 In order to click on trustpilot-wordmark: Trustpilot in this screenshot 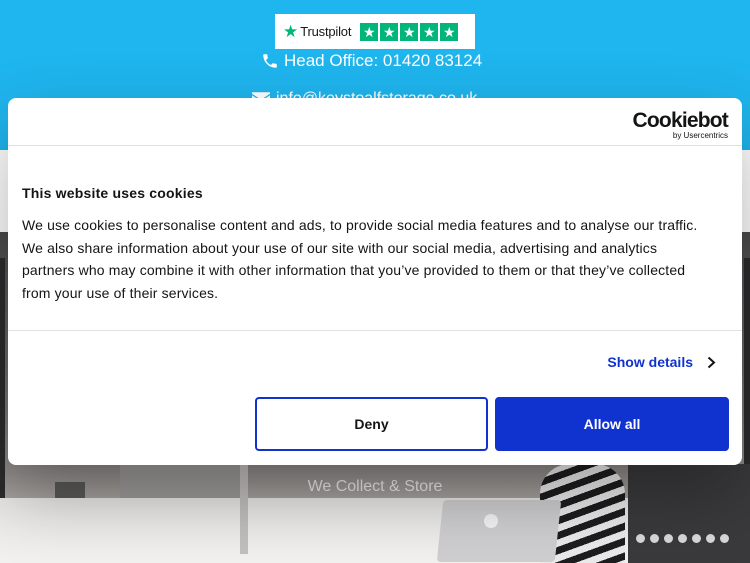, I will do `click(326, 31)`.